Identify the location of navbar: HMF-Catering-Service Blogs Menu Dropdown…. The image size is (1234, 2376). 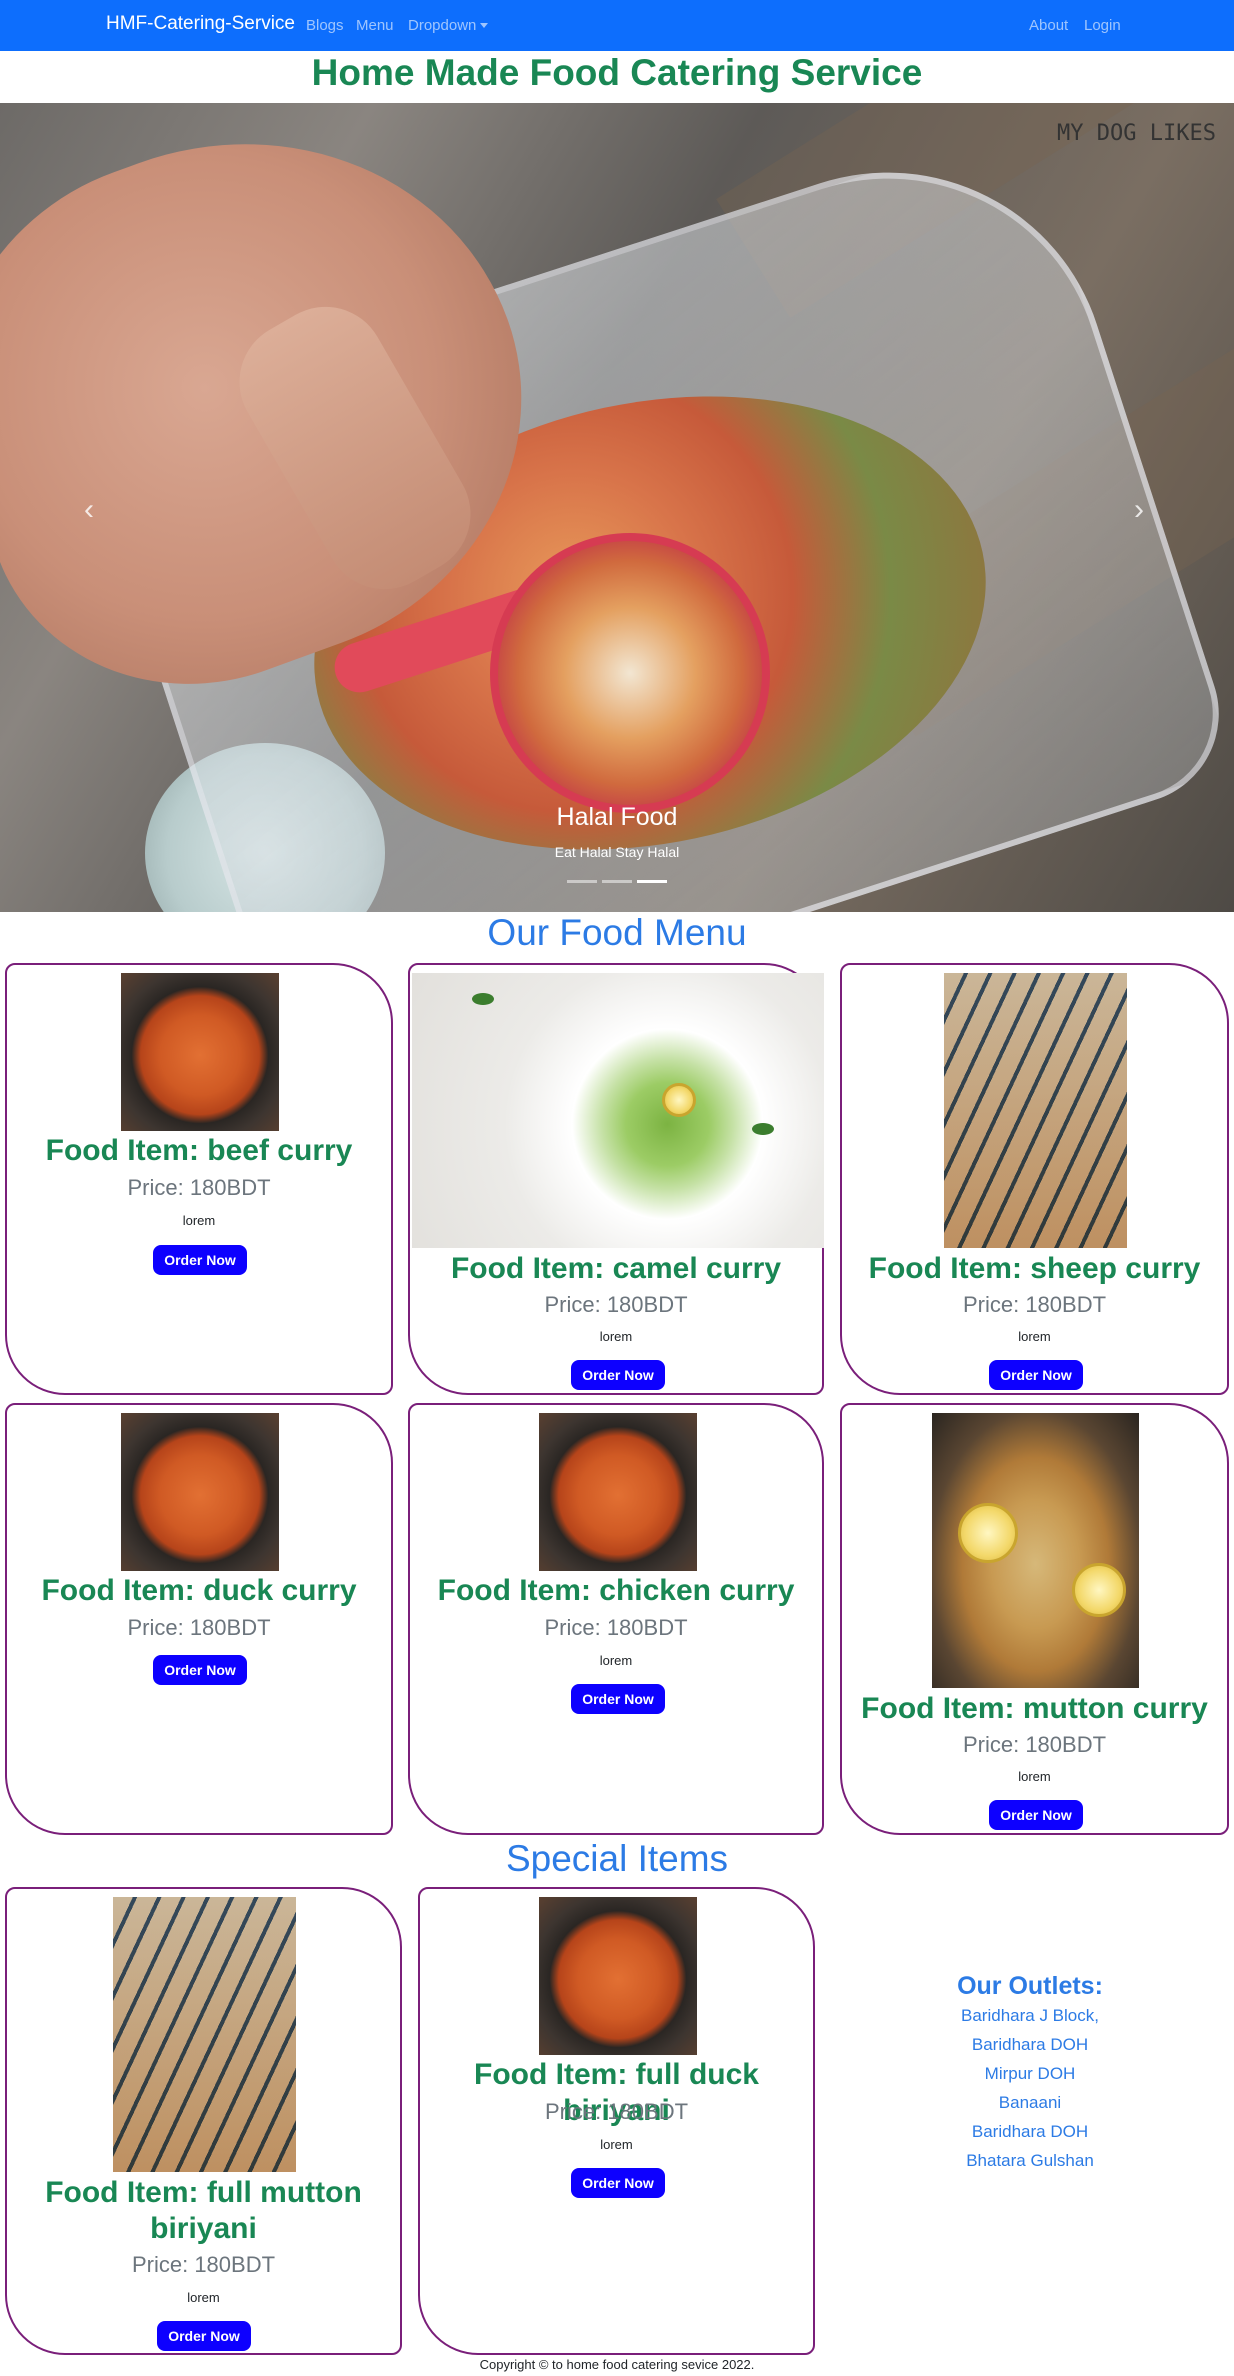
(617, 25).